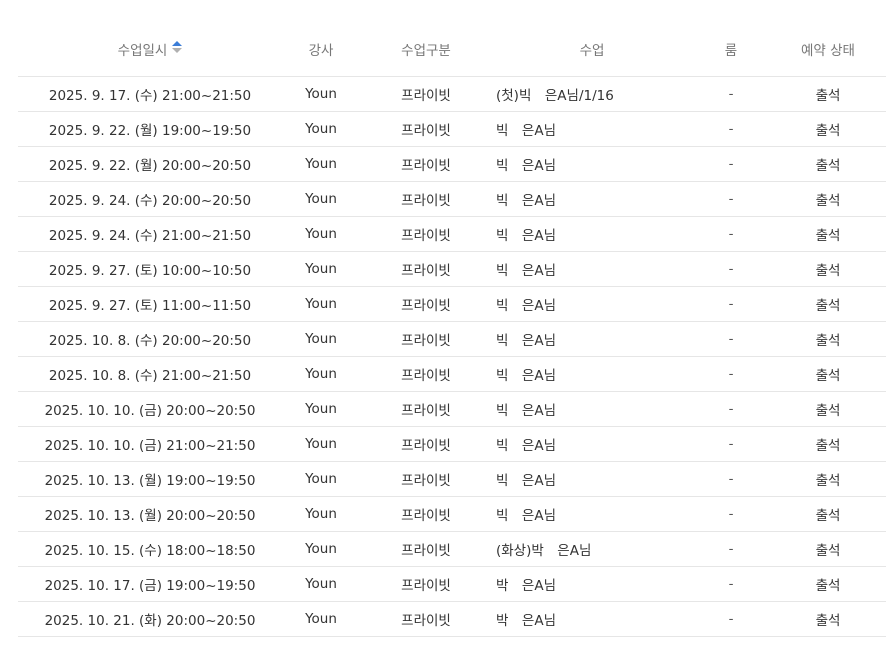  I want to click on cell-class: (화상)박 은A님, so click(592, 549).